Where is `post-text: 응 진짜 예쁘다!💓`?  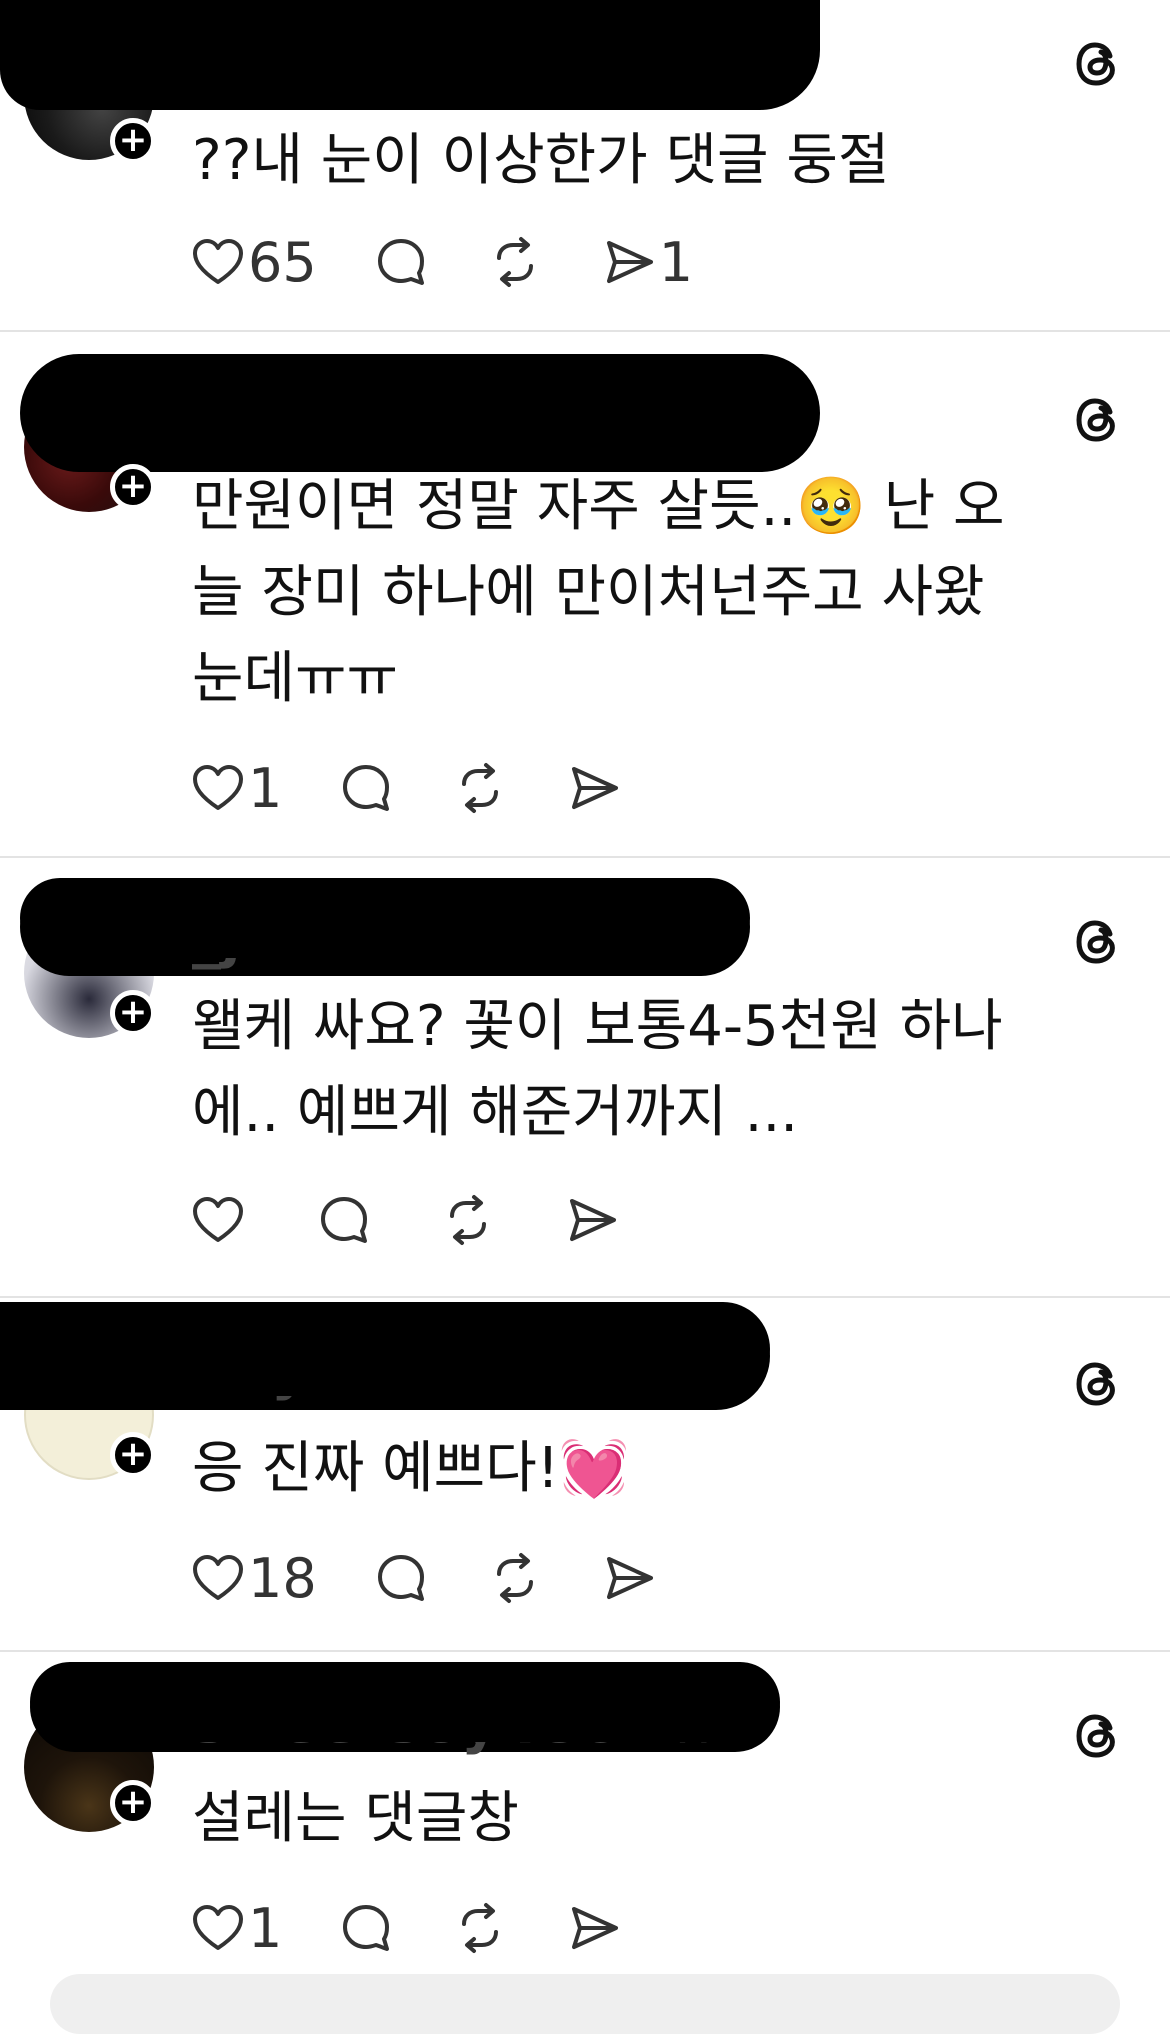
post-text: 응 진짜 예쁘다!💓 is located at coordinates (410, 1468).